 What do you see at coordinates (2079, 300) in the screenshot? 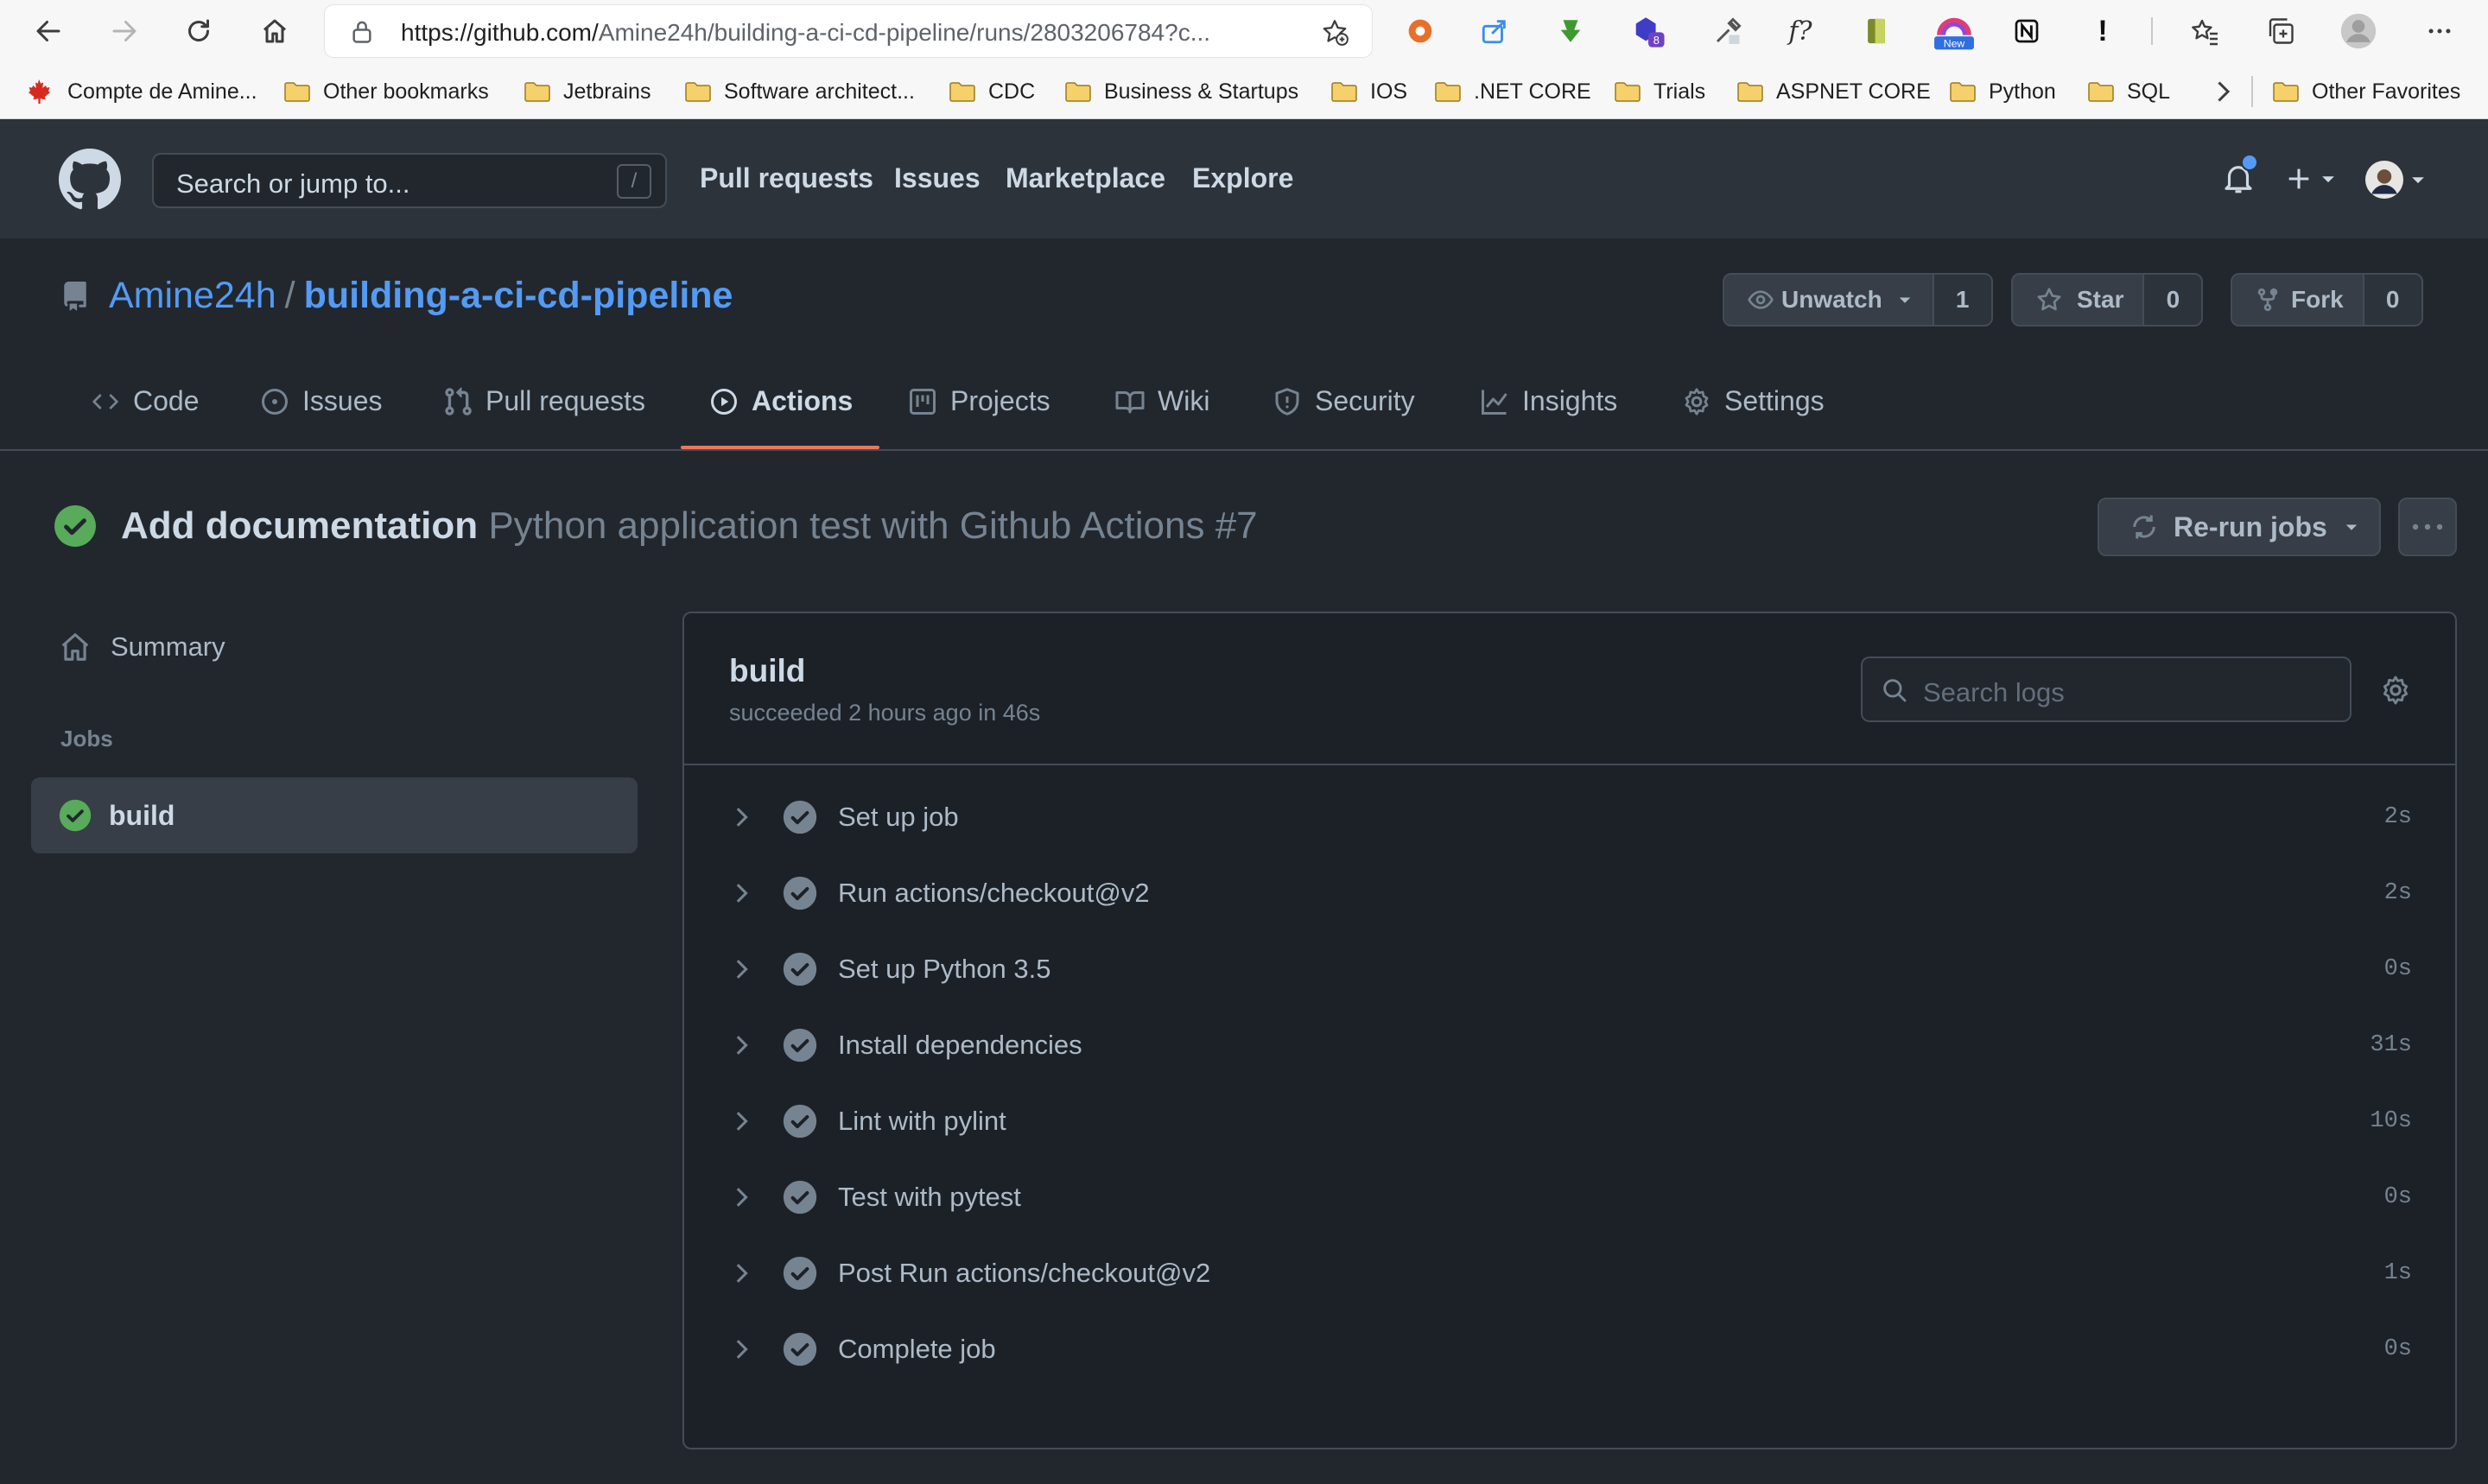
I see `star-button: Star` at bounding box center [2079, 300].